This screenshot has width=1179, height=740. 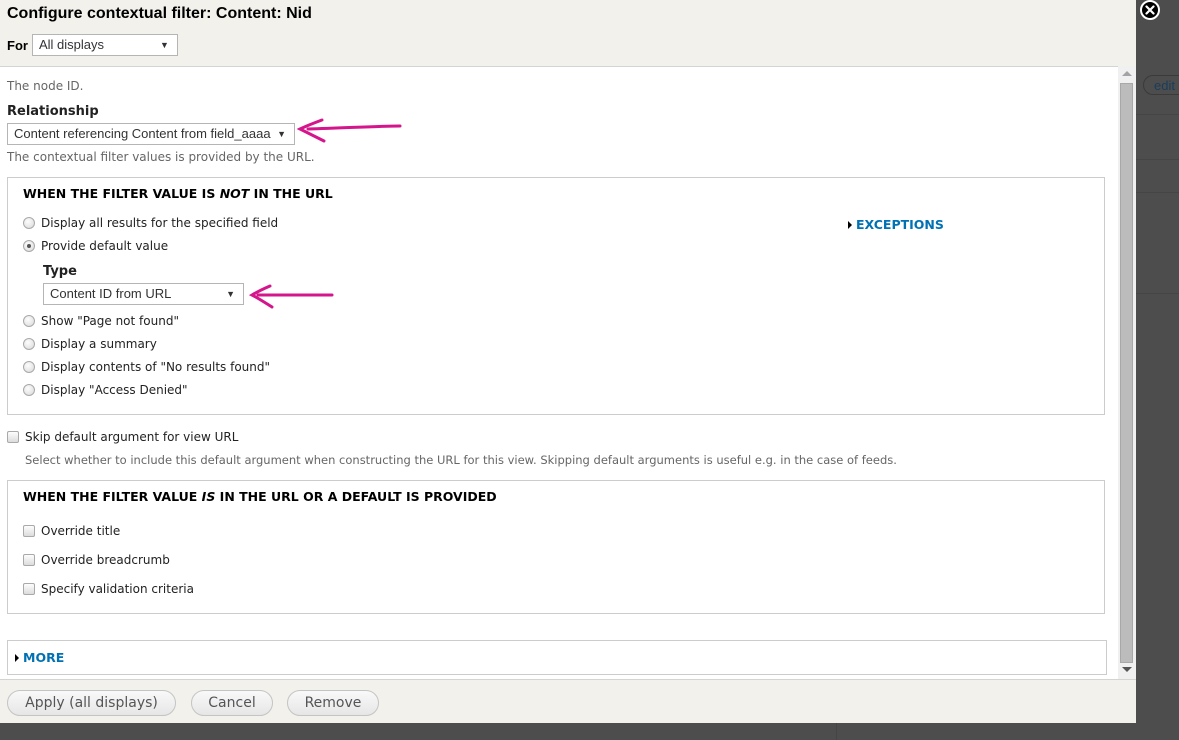 I want to click on validation-criteria-row: Specify validation criteria, so click(x=108, y=589).